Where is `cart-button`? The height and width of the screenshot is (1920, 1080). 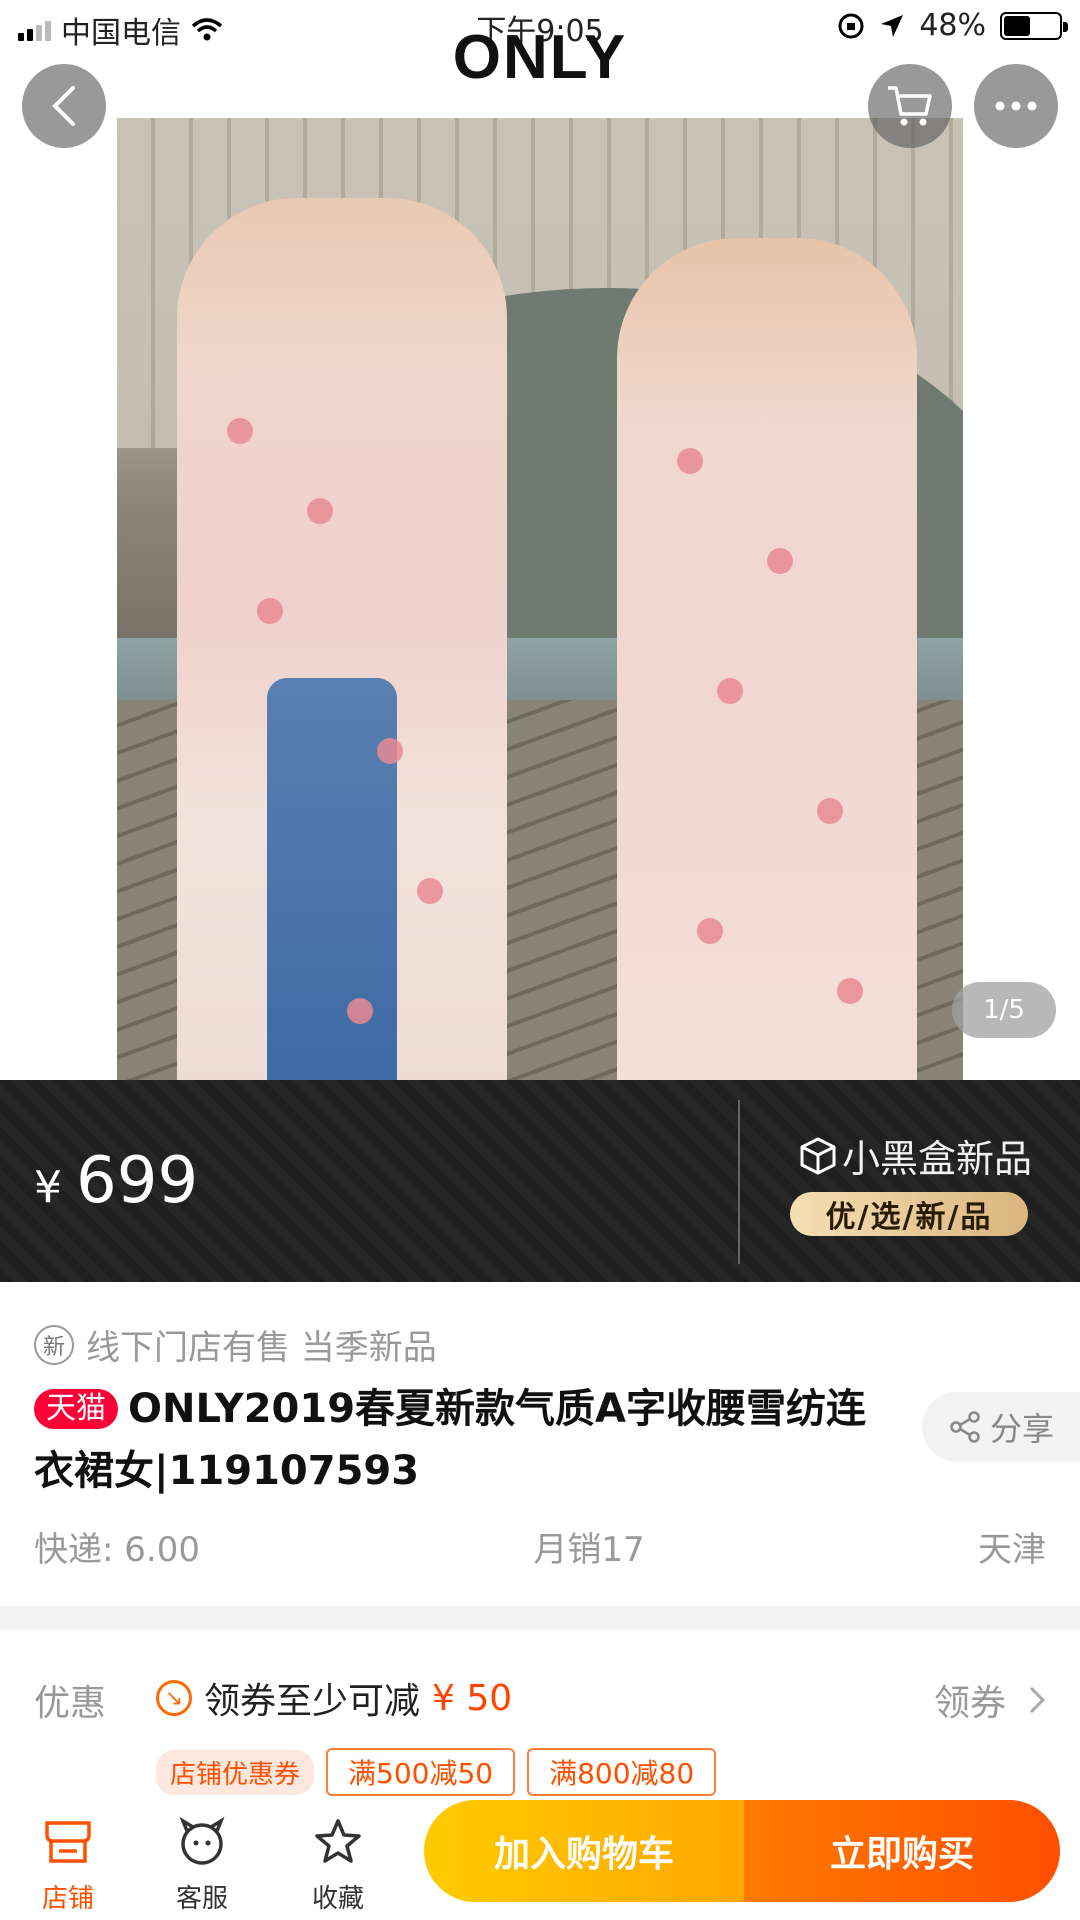 cart-button is located at coordinates (910, 106).